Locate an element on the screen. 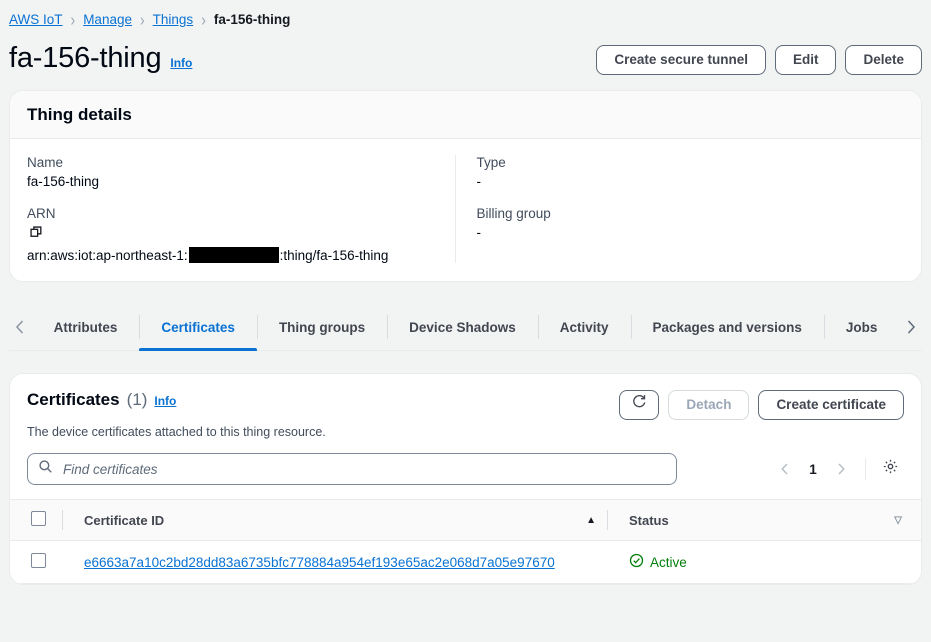 The width and height of the screenshot is (931, 642). search-icon is located at coordinates (45, 469).